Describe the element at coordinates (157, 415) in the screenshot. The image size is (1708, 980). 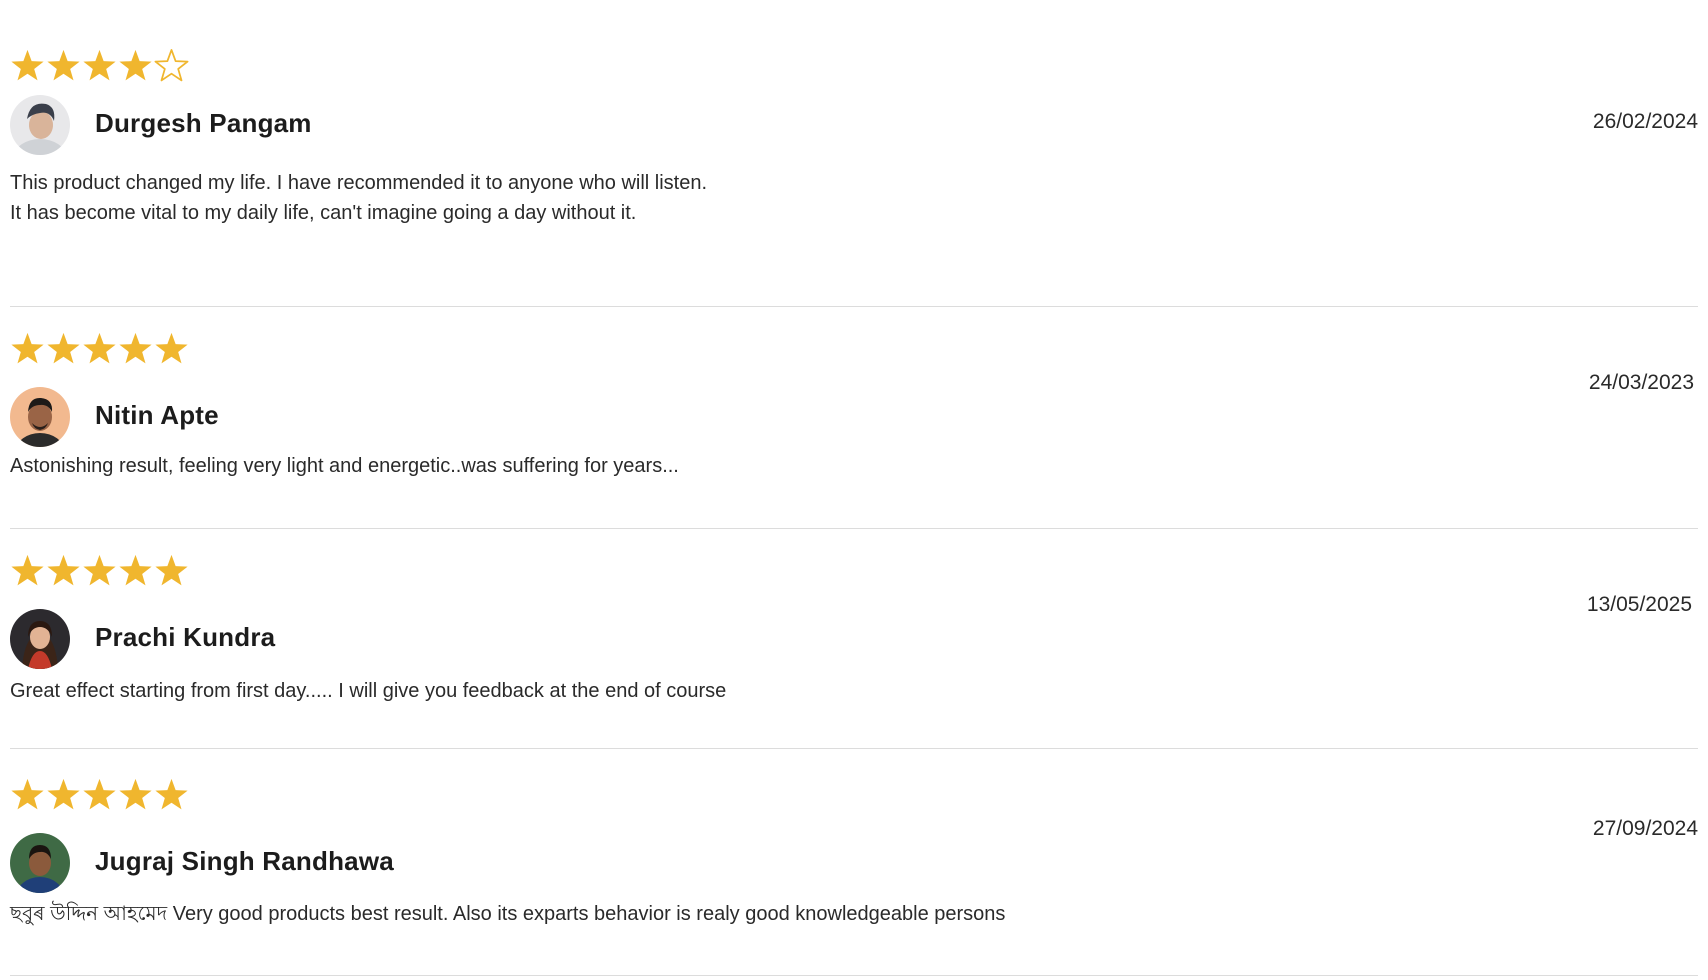
I see `reviewer-name: Nitin Apte` at that location.